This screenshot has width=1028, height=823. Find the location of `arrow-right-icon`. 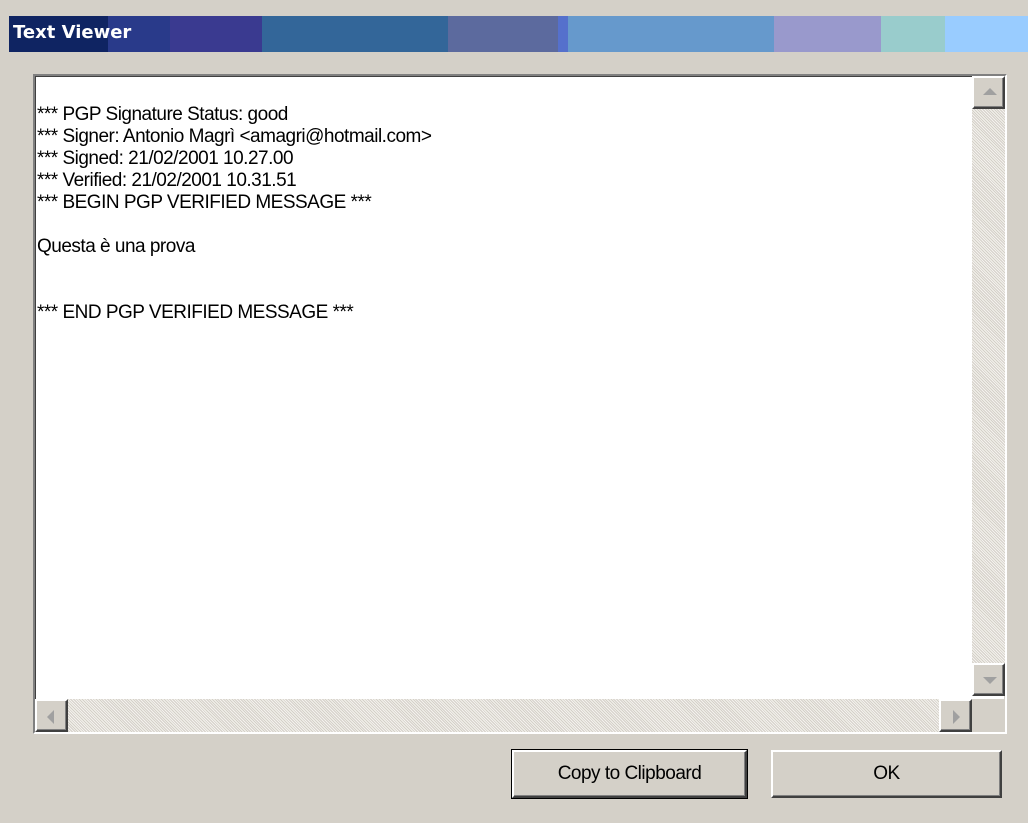

arrow-right-icon is located at coordinates (956, 717).